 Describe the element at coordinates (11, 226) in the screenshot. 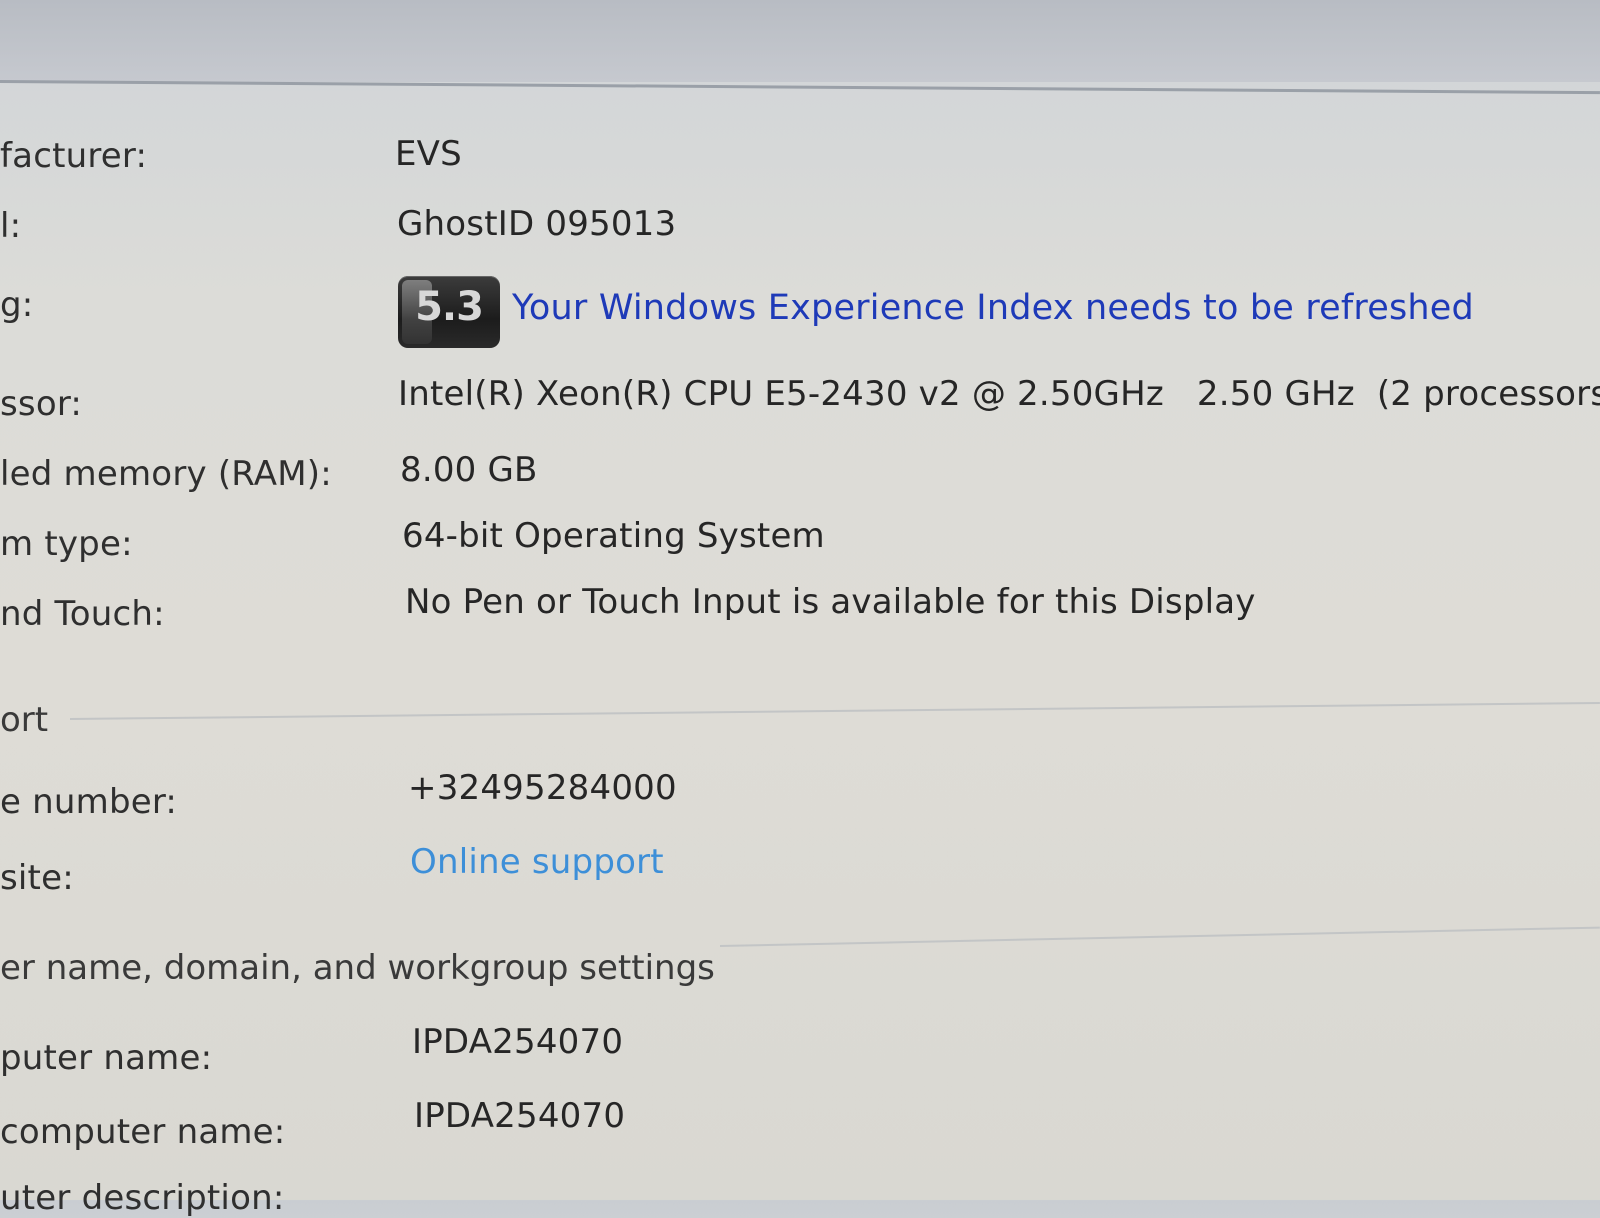

I see `model-label: l:` at that location.